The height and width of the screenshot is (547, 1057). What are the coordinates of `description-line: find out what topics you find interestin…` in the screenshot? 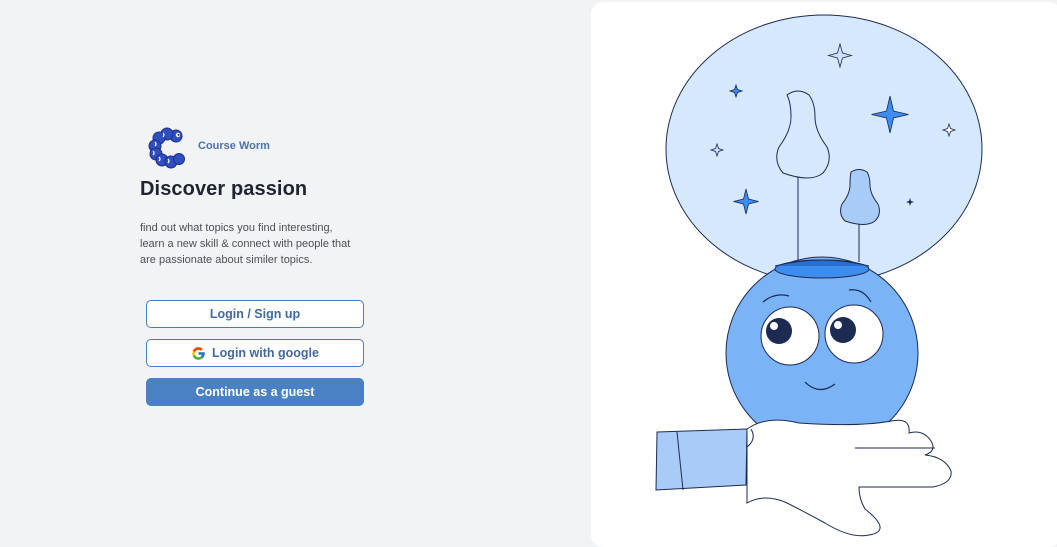 It's located at (236, 228).